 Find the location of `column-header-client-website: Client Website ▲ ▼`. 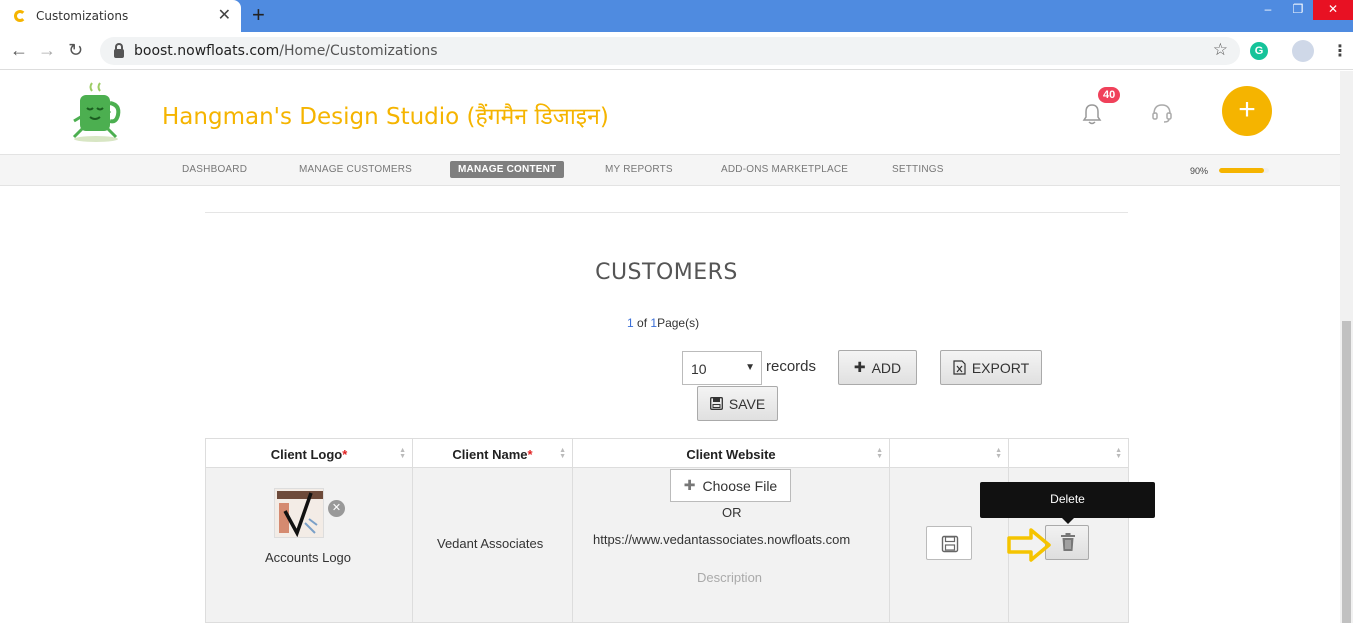

column-header-client-website: Client Website ▲ ▼ is located at coordinates (731, 453).